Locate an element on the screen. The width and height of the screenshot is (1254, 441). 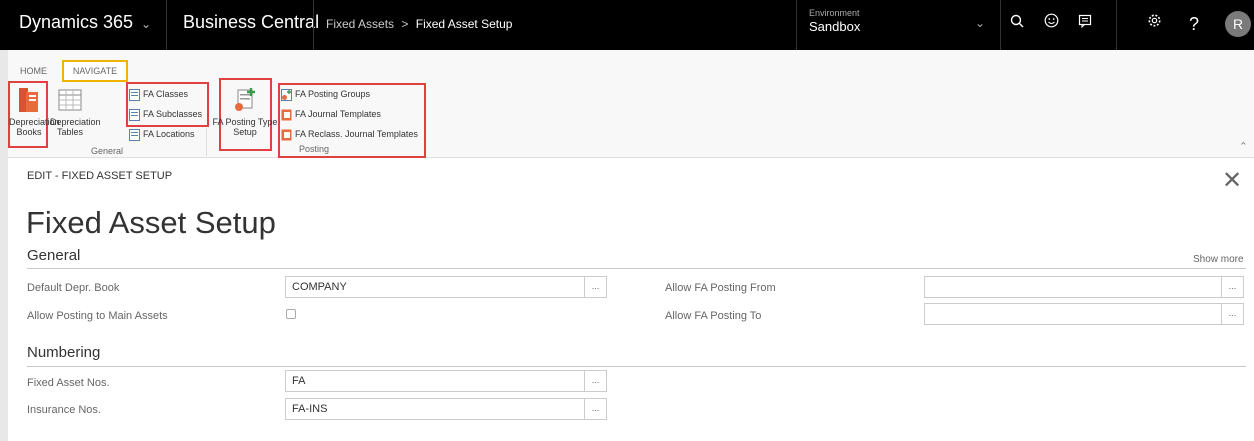
section-numbering-heading: Numbering is located at coordinates (63, 352).